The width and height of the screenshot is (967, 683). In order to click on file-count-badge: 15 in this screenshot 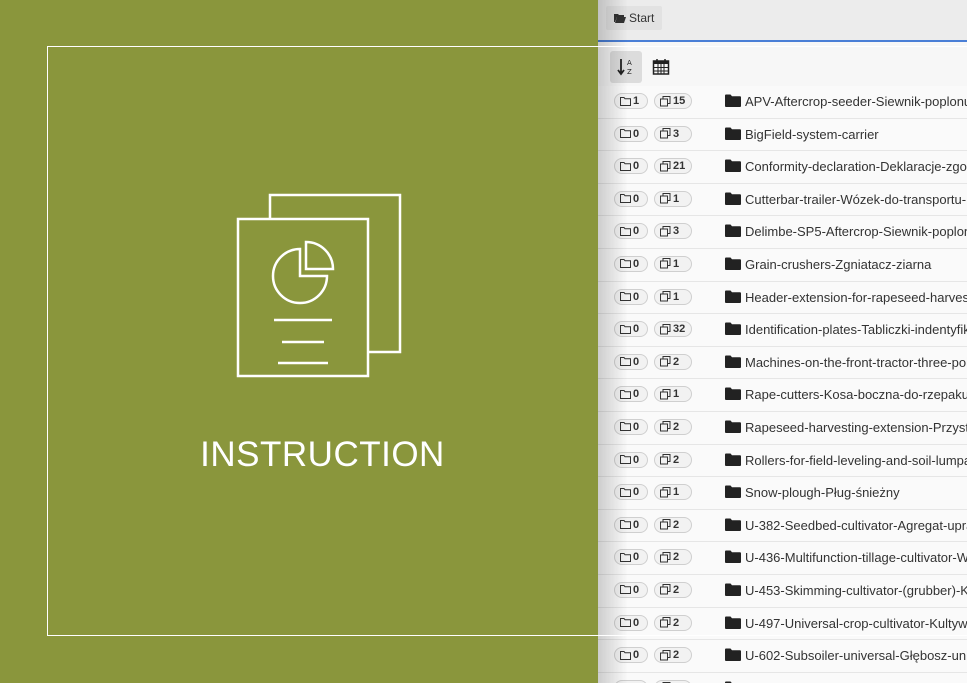, I will do `click(673, 101)`.